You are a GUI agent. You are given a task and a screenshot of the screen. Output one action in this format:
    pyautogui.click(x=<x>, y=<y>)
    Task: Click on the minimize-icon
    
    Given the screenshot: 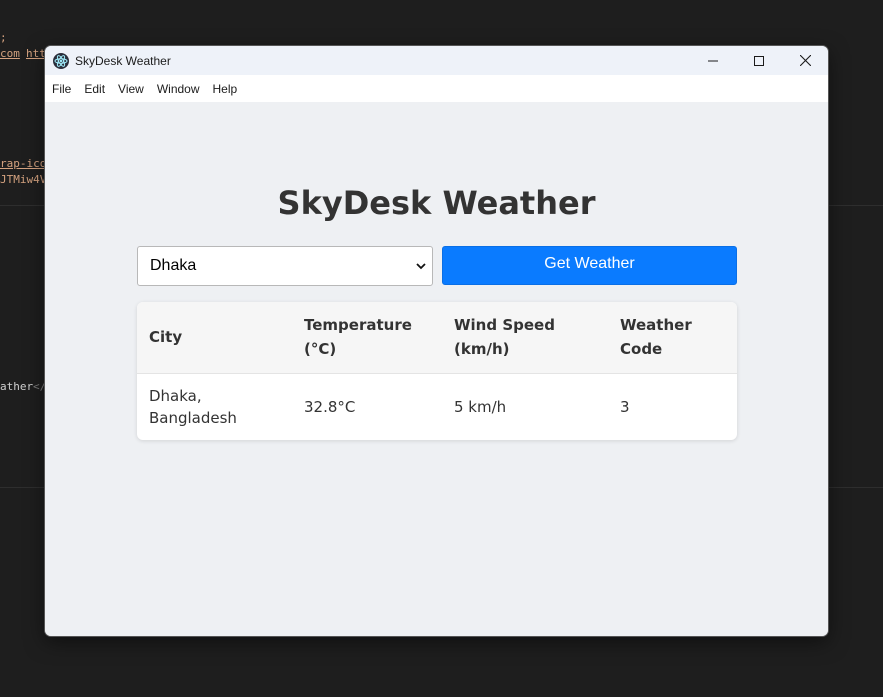 What is the action you would take?
    pyautogui.click(x=713, y=60)
    